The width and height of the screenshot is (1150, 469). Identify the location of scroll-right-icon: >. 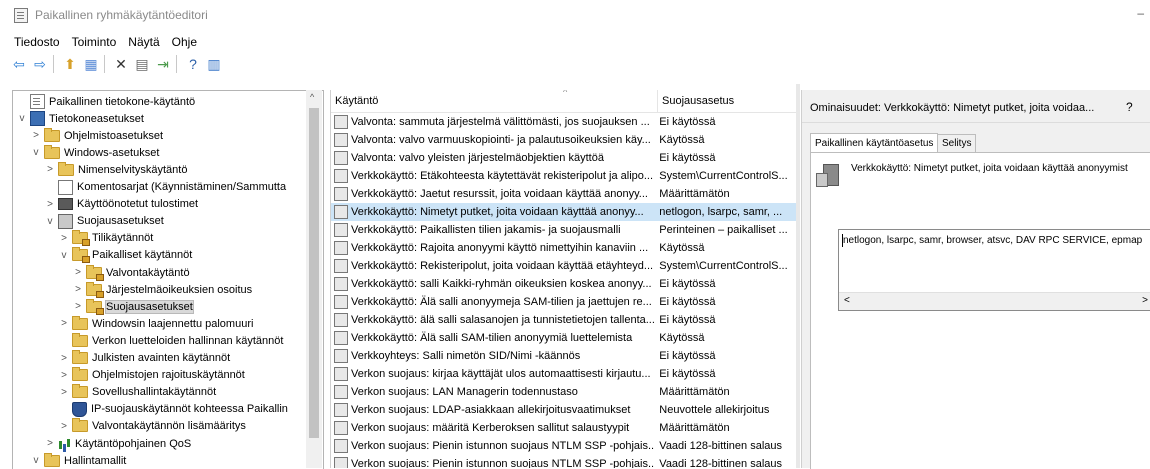
(1145, 300).